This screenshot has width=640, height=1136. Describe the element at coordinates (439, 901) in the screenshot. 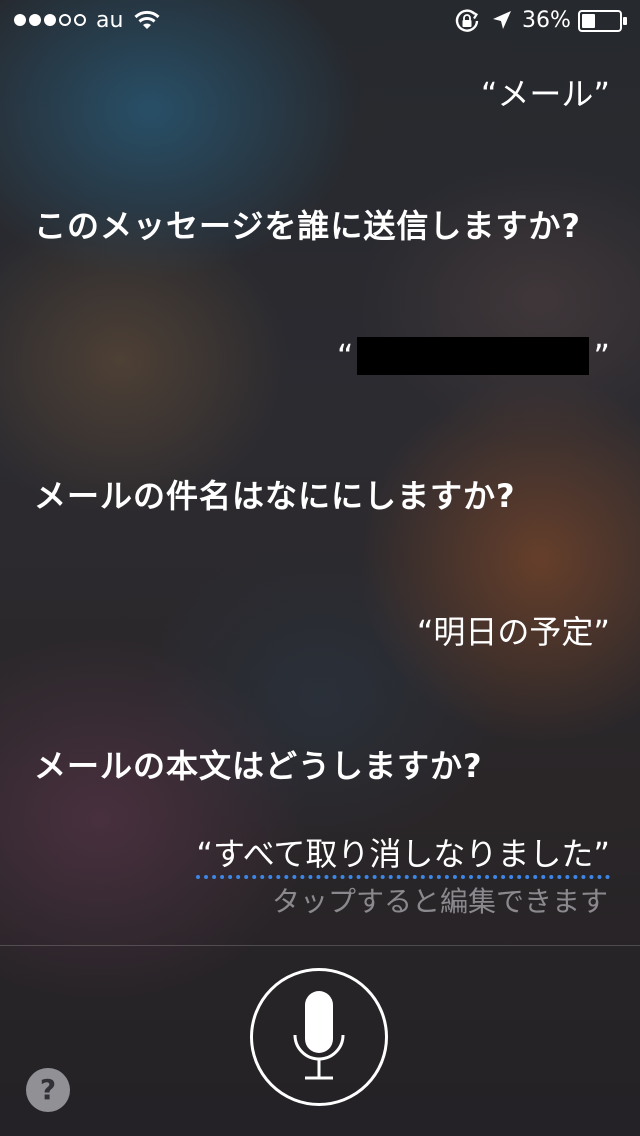

I see `tap-to-edit-hint: タップすると編集できます` at that location.